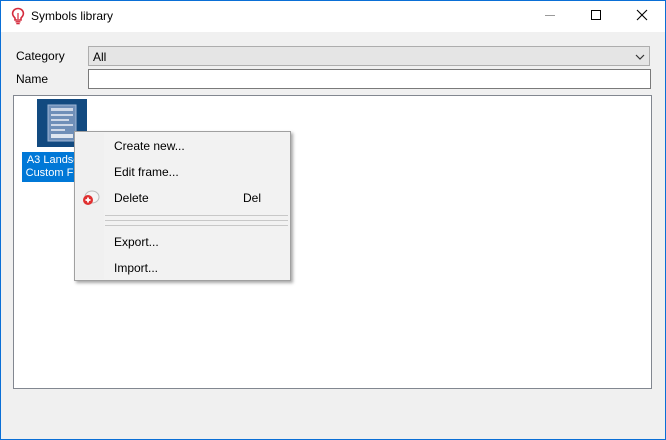  I want to click on minimize-icon, so click(550, 16).